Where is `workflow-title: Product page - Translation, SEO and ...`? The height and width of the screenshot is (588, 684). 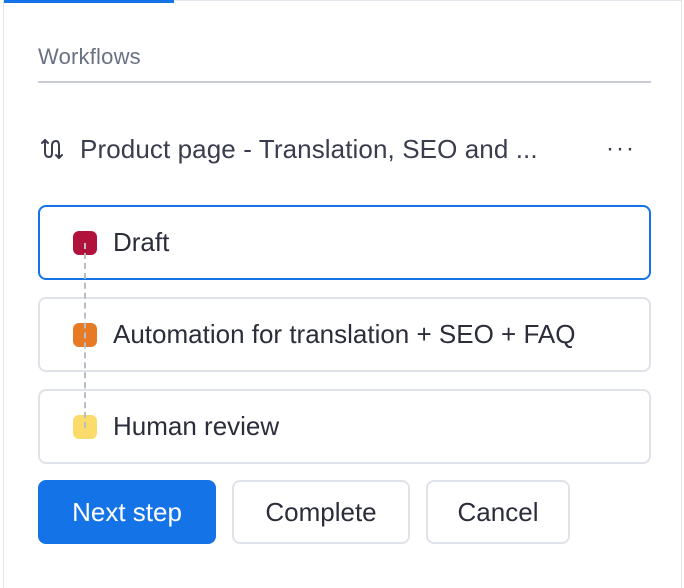
workflow-title: Product page - Translation, SEO and ... is located at coordinates (309, 148).